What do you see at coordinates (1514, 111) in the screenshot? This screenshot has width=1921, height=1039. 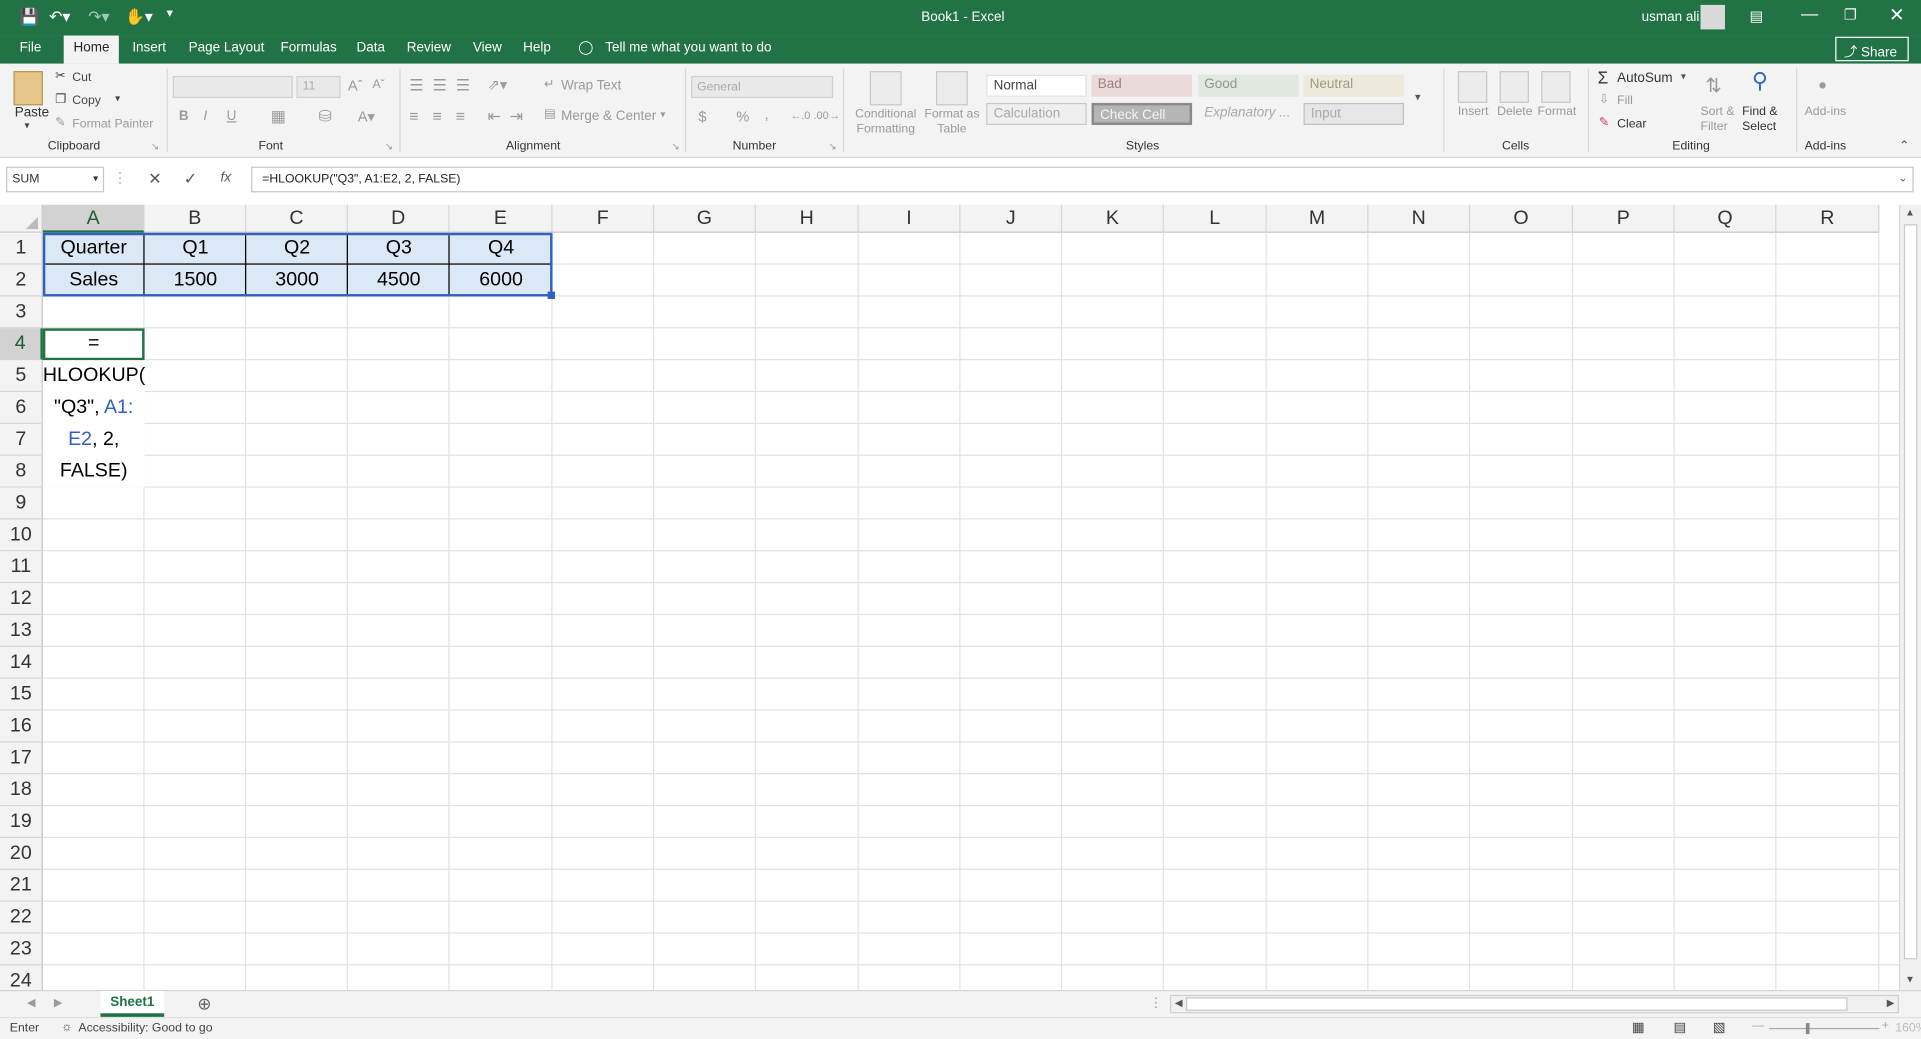 I see `delete-cells-button: Delete` at bounding box center [1514, 111].